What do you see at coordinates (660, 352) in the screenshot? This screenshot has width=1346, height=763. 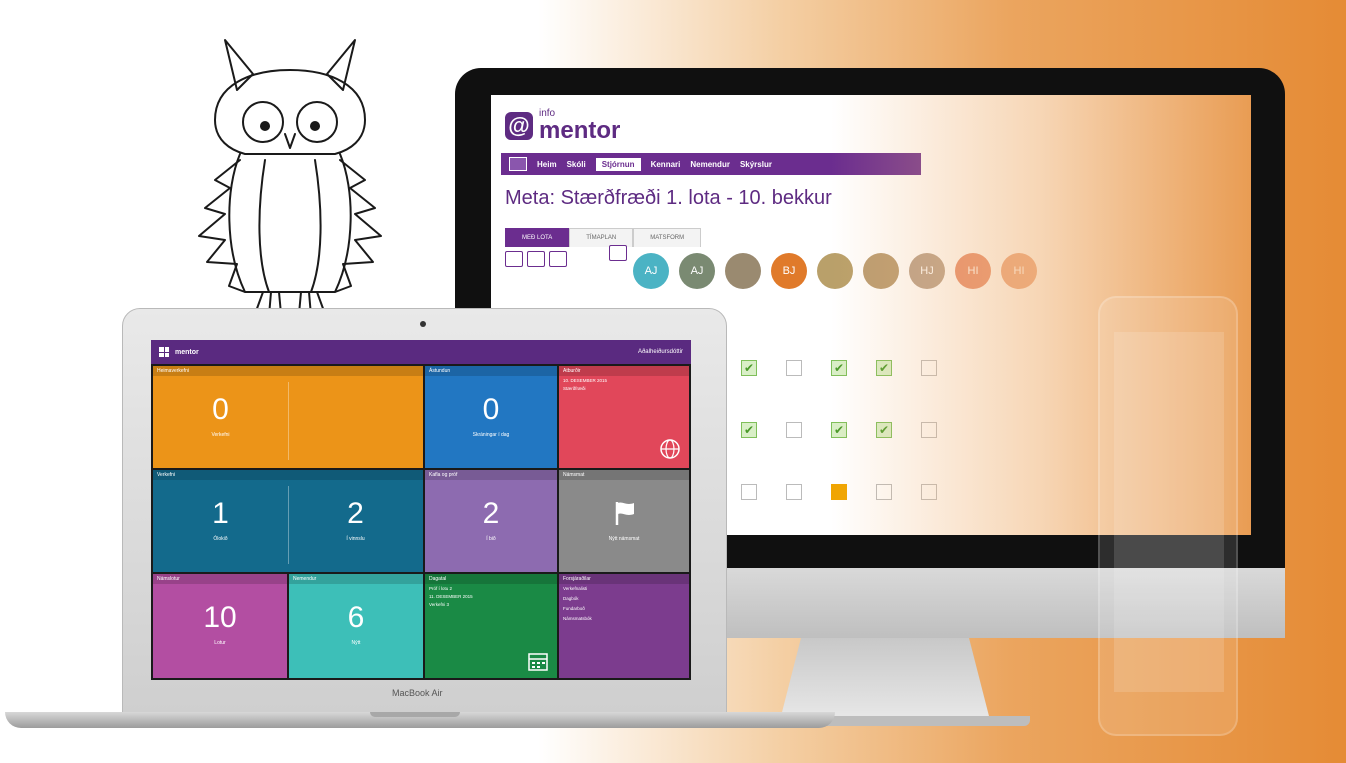 I see `user-menu: Aðalheiðursdóttir` at bounding box center [660, 352].